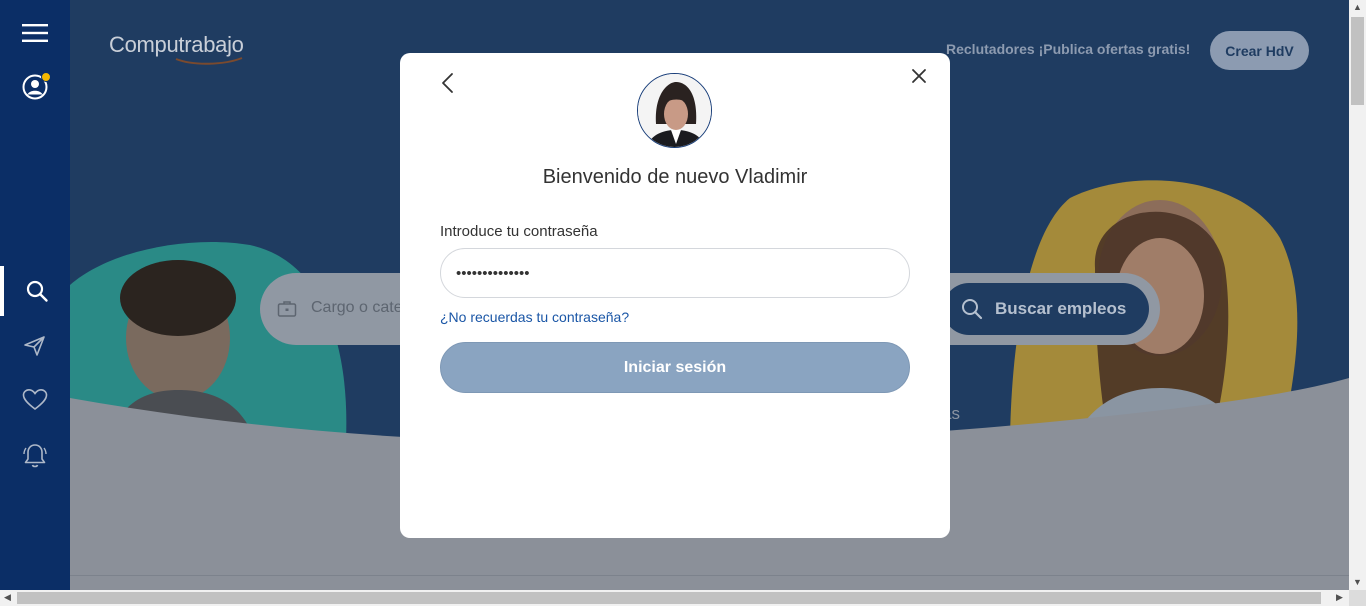  I want to click on heart-icon, so click(35, 399).